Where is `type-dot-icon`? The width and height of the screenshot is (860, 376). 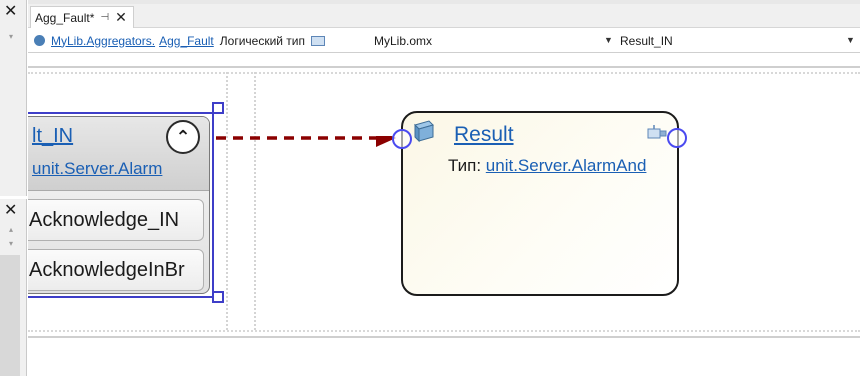
type-dot-icon is located at coordinates (39, 40).